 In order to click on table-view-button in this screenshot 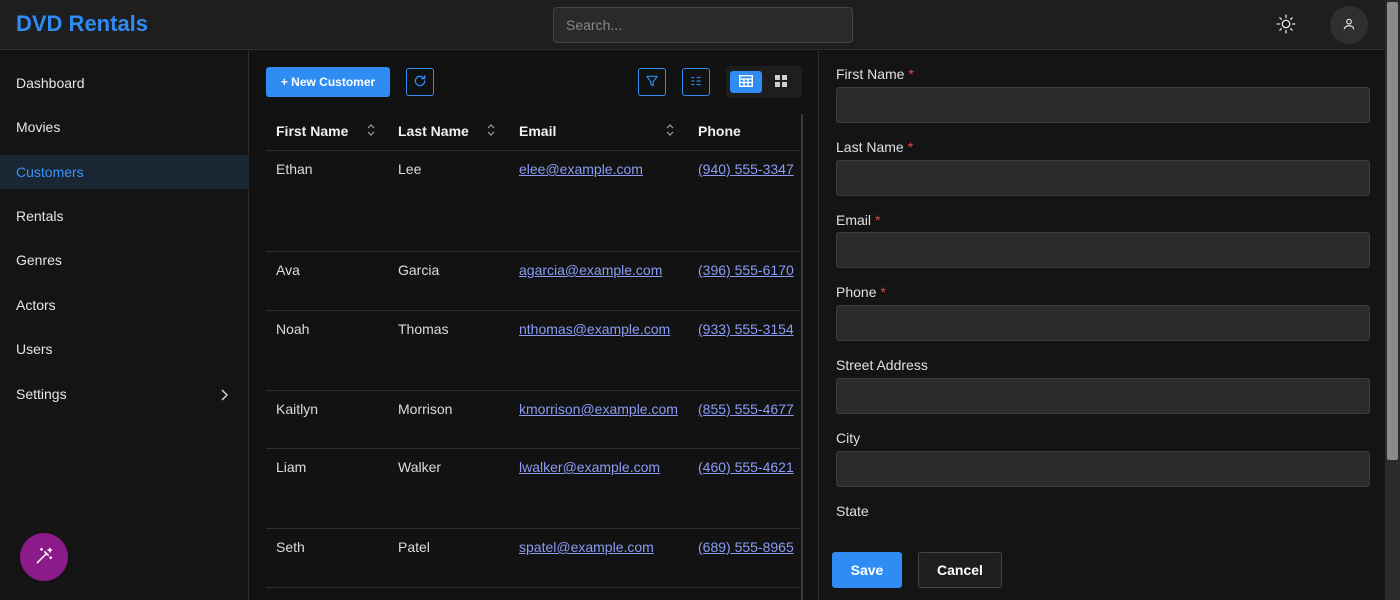, I will do `click(746, 82)`.